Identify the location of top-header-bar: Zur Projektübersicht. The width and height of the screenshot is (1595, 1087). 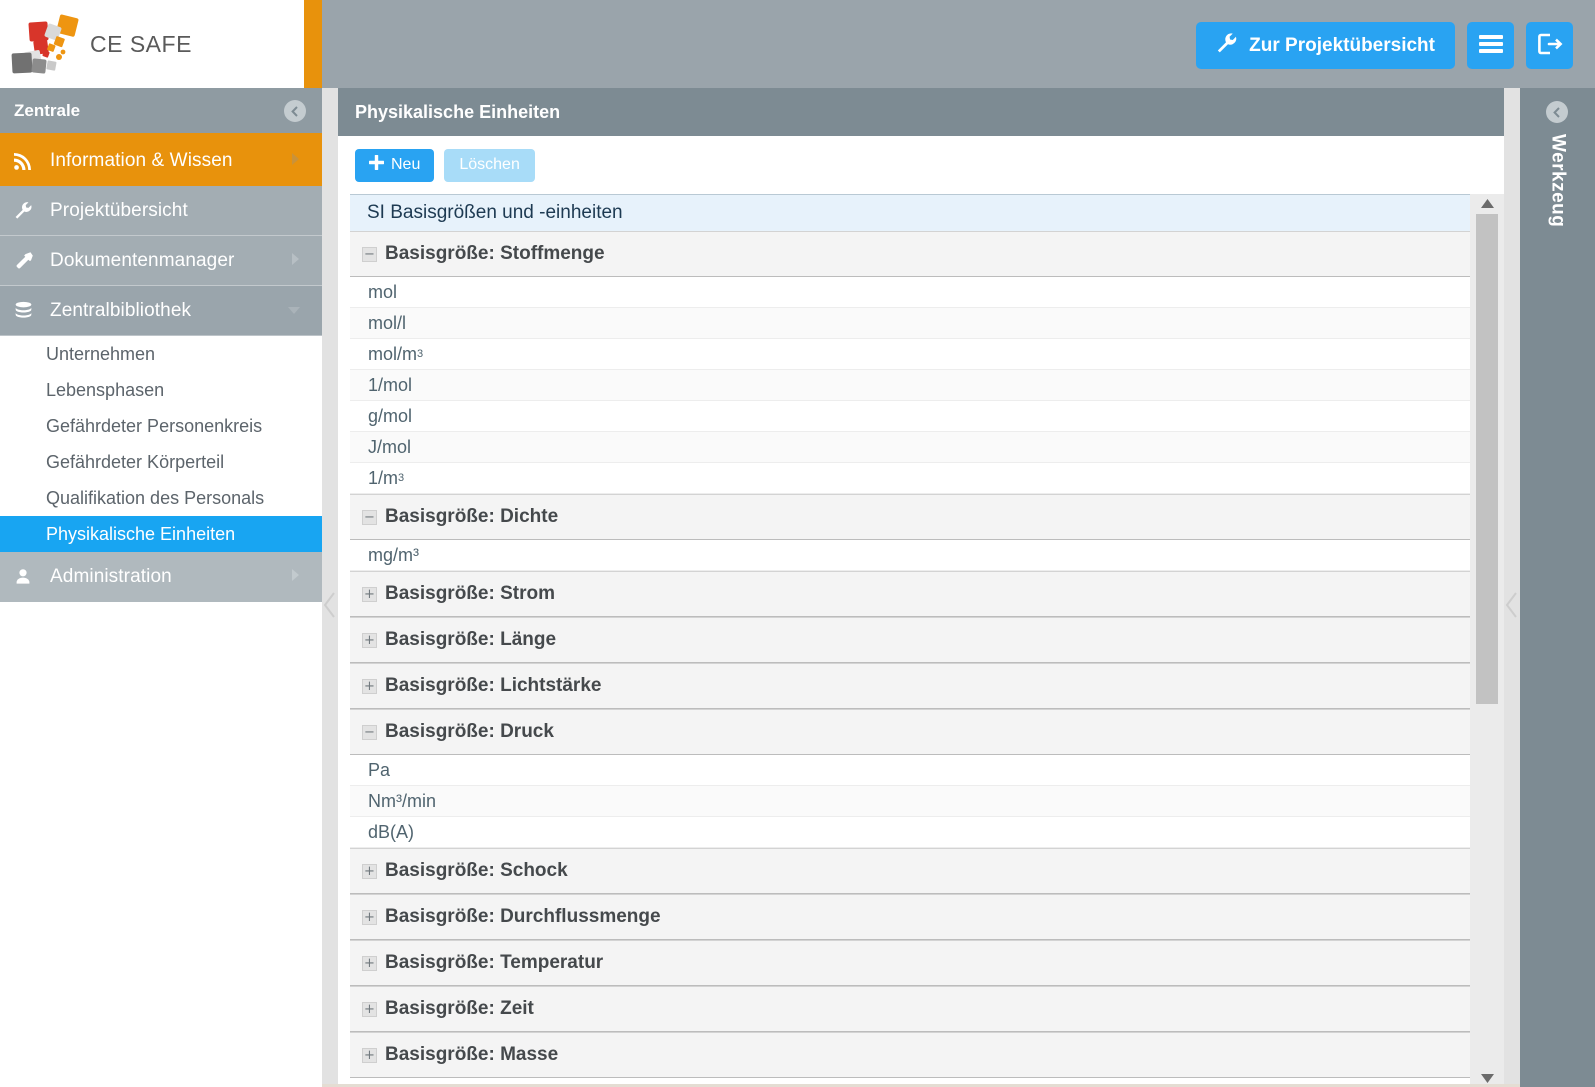
(958, 44).